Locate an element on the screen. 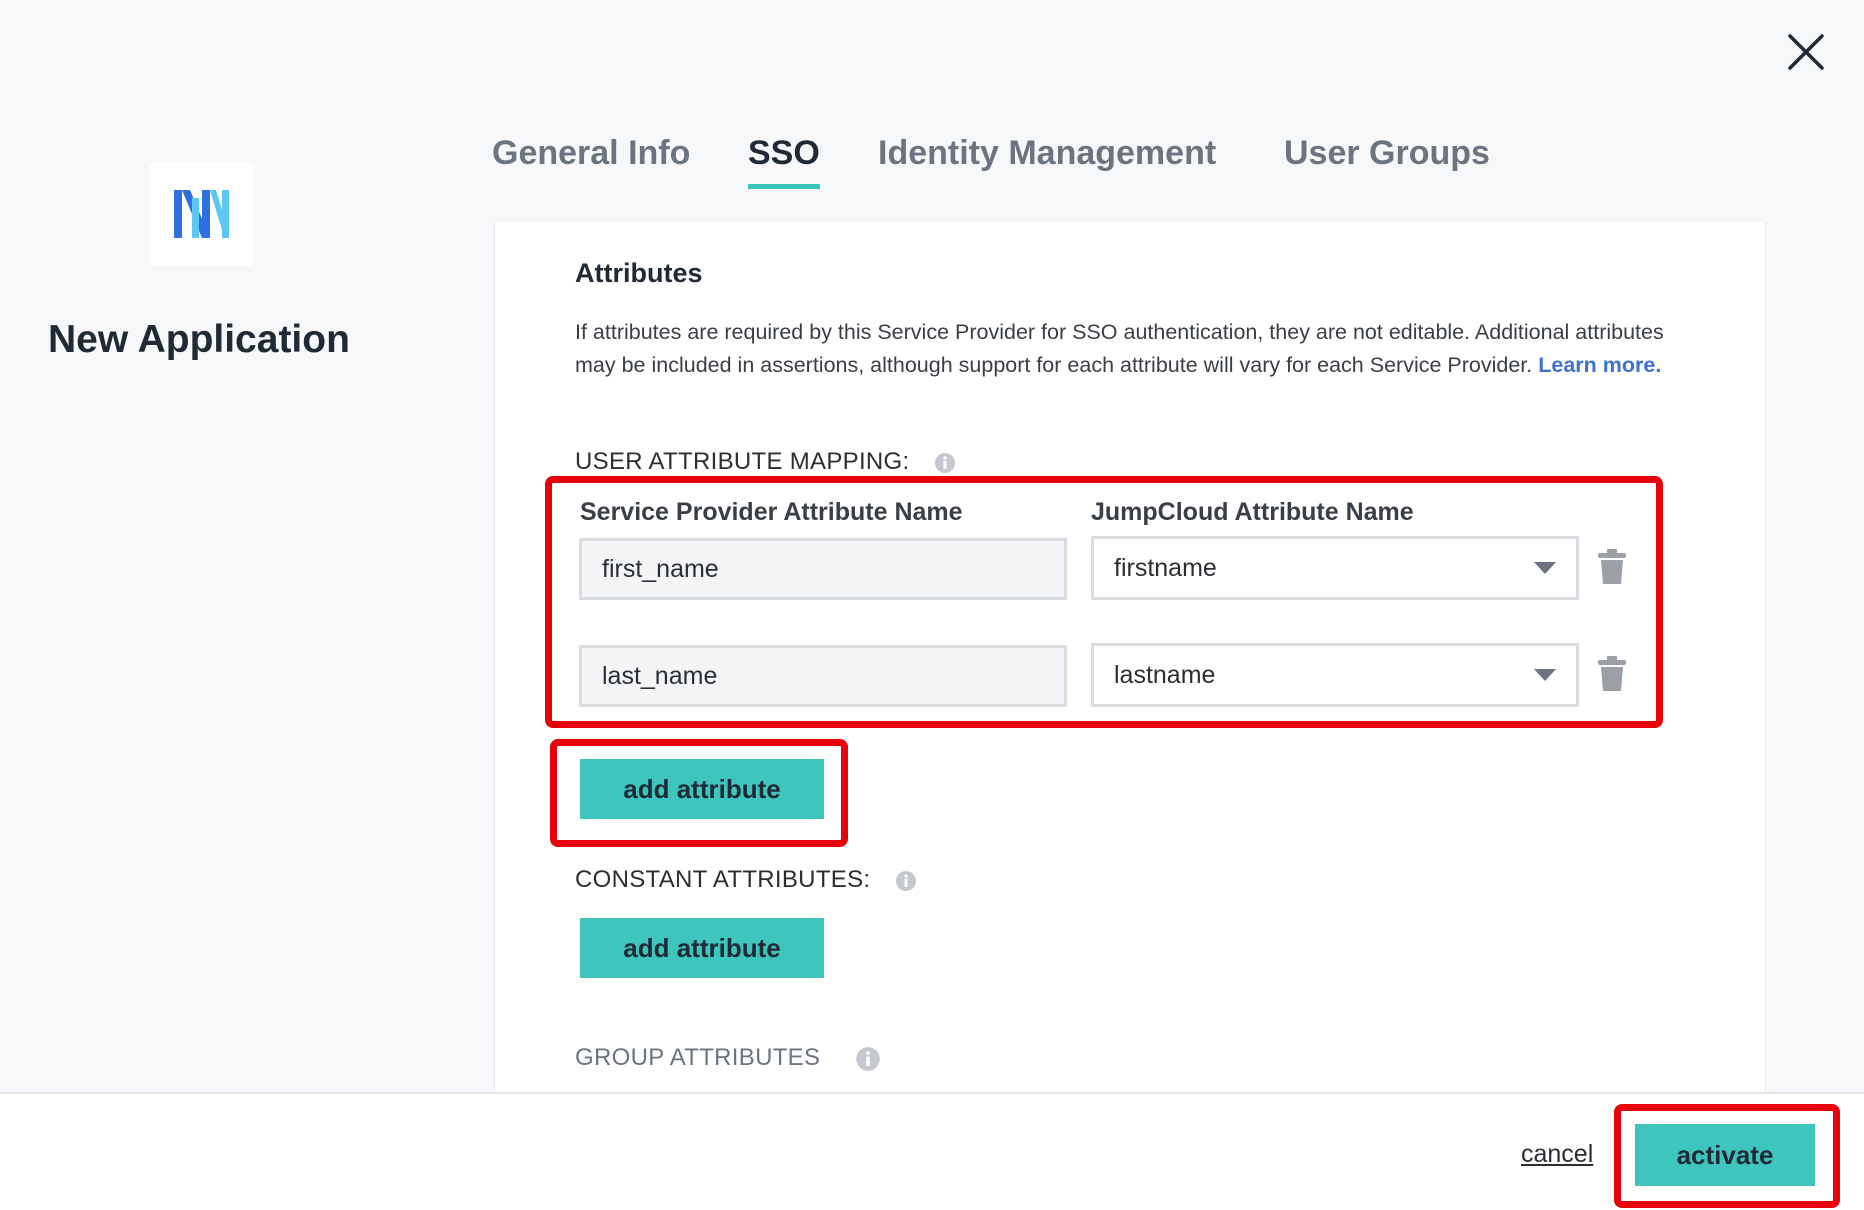 Image resolution: width=1864 pixels, height=1210 pixels. tab-general-info: General Info is located at coordinates (591, 153).